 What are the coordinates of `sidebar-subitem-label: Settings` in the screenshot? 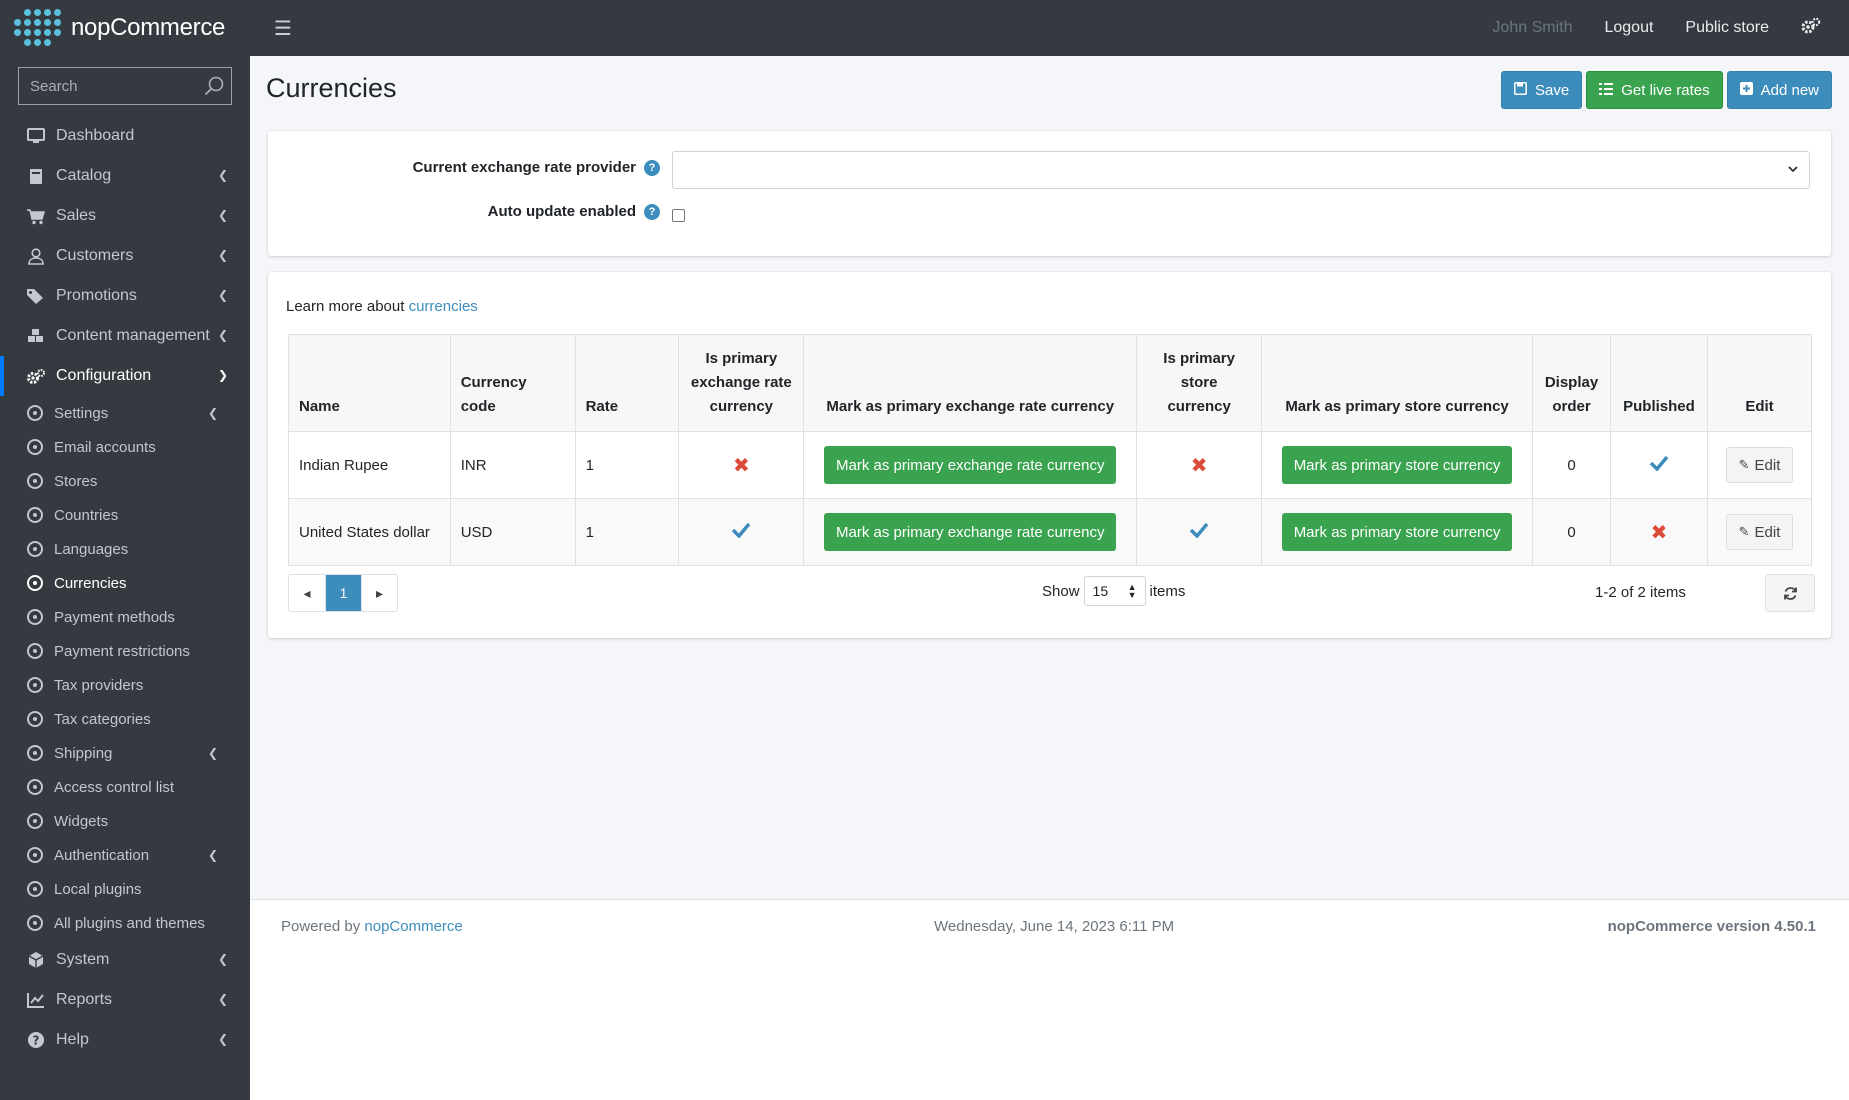 It's located at (81, 413).